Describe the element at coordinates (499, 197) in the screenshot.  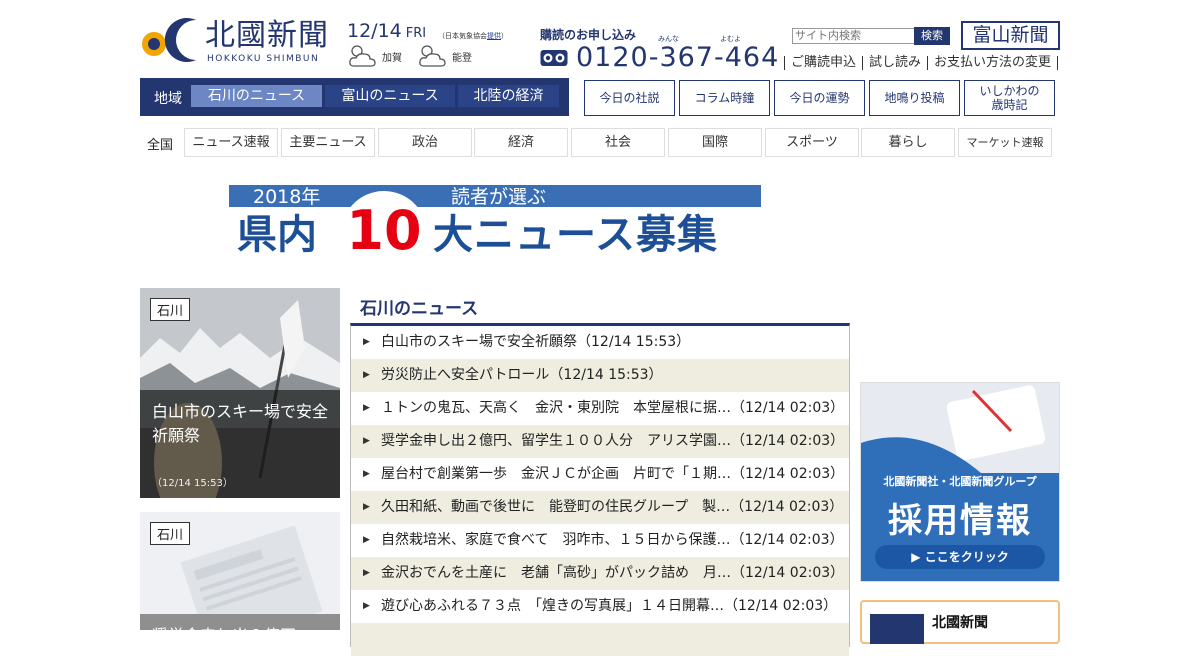
I see `banner-reader: 読者が選ぶ` at that location.